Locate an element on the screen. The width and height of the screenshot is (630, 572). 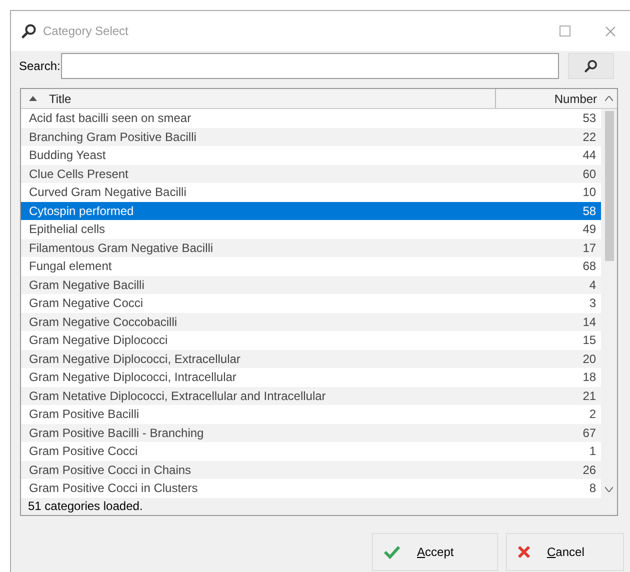
status-text: 51 categories loaded. is located at coordinates (85, 506).